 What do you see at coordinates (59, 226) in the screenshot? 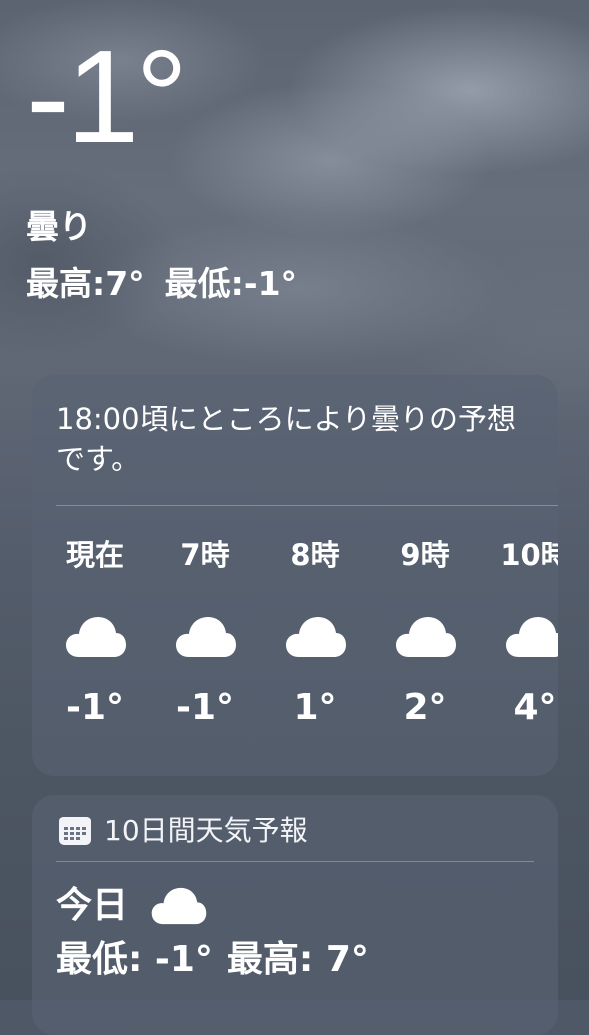
I see `current-condition: 曇り` at bounding box center [59, 226].